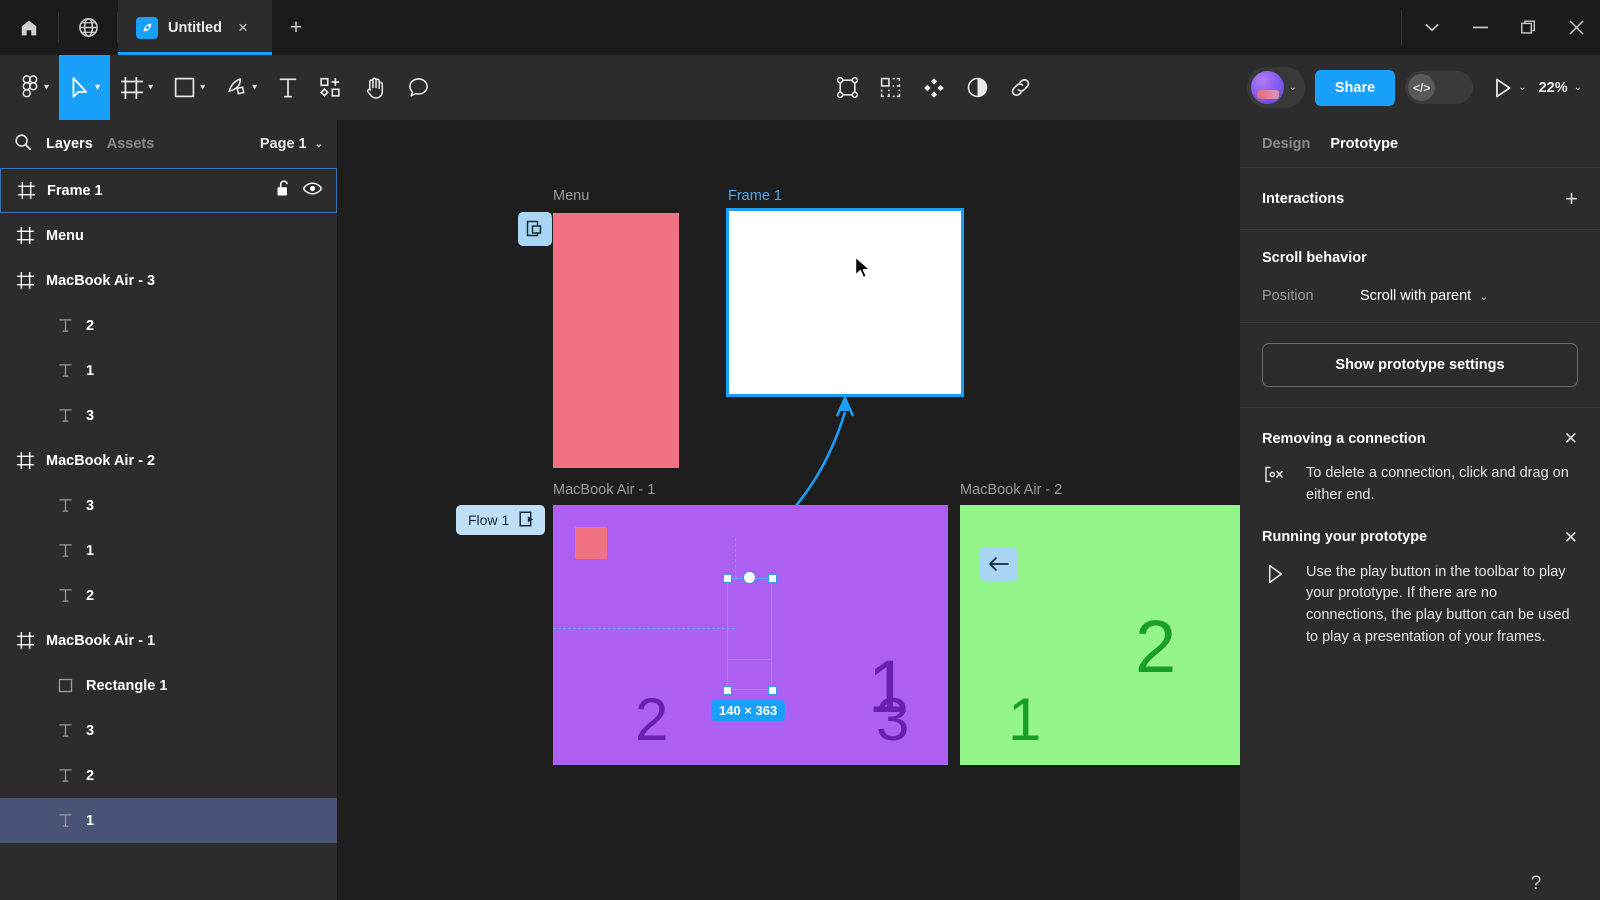  Describe the element at coordinates (283, 144) in the screenshot. I see `page-name: Page 1` at that location.